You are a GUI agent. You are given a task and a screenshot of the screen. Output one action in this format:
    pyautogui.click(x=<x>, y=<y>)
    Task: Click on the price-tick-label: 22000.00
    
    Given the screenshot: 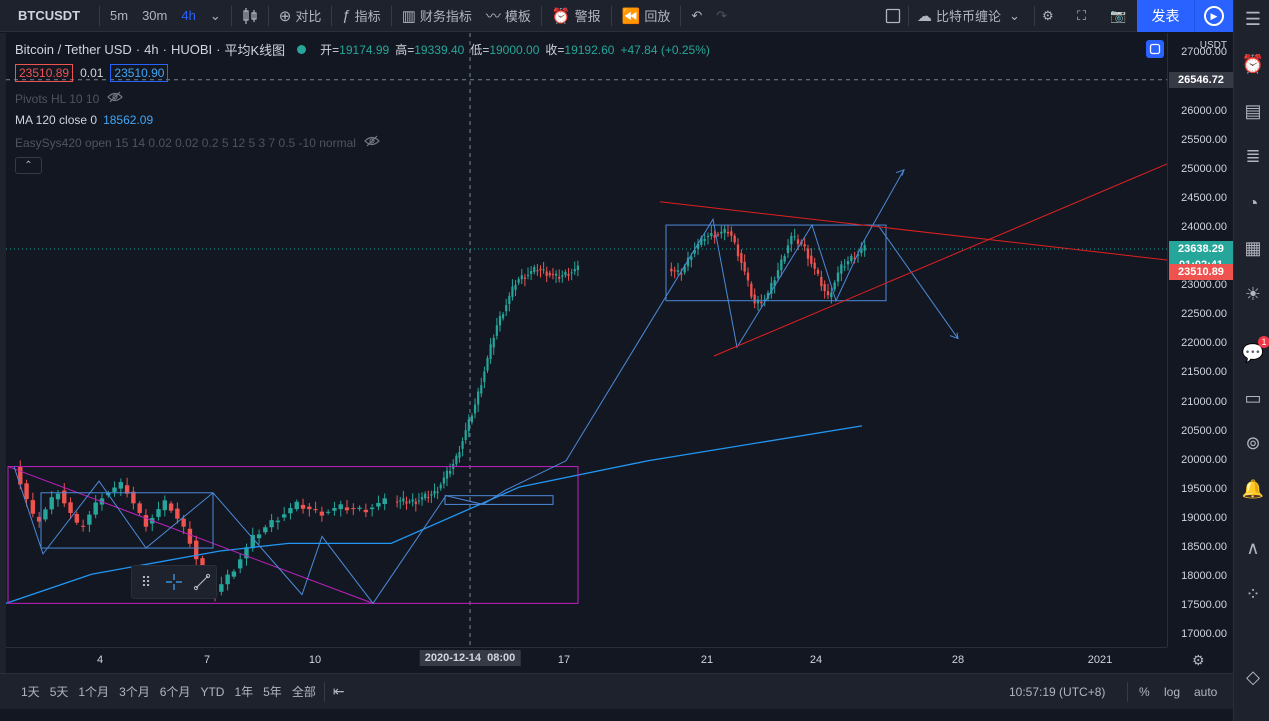 What is the action you would take?
    pyautogui.click(x=1204, y=343)
    